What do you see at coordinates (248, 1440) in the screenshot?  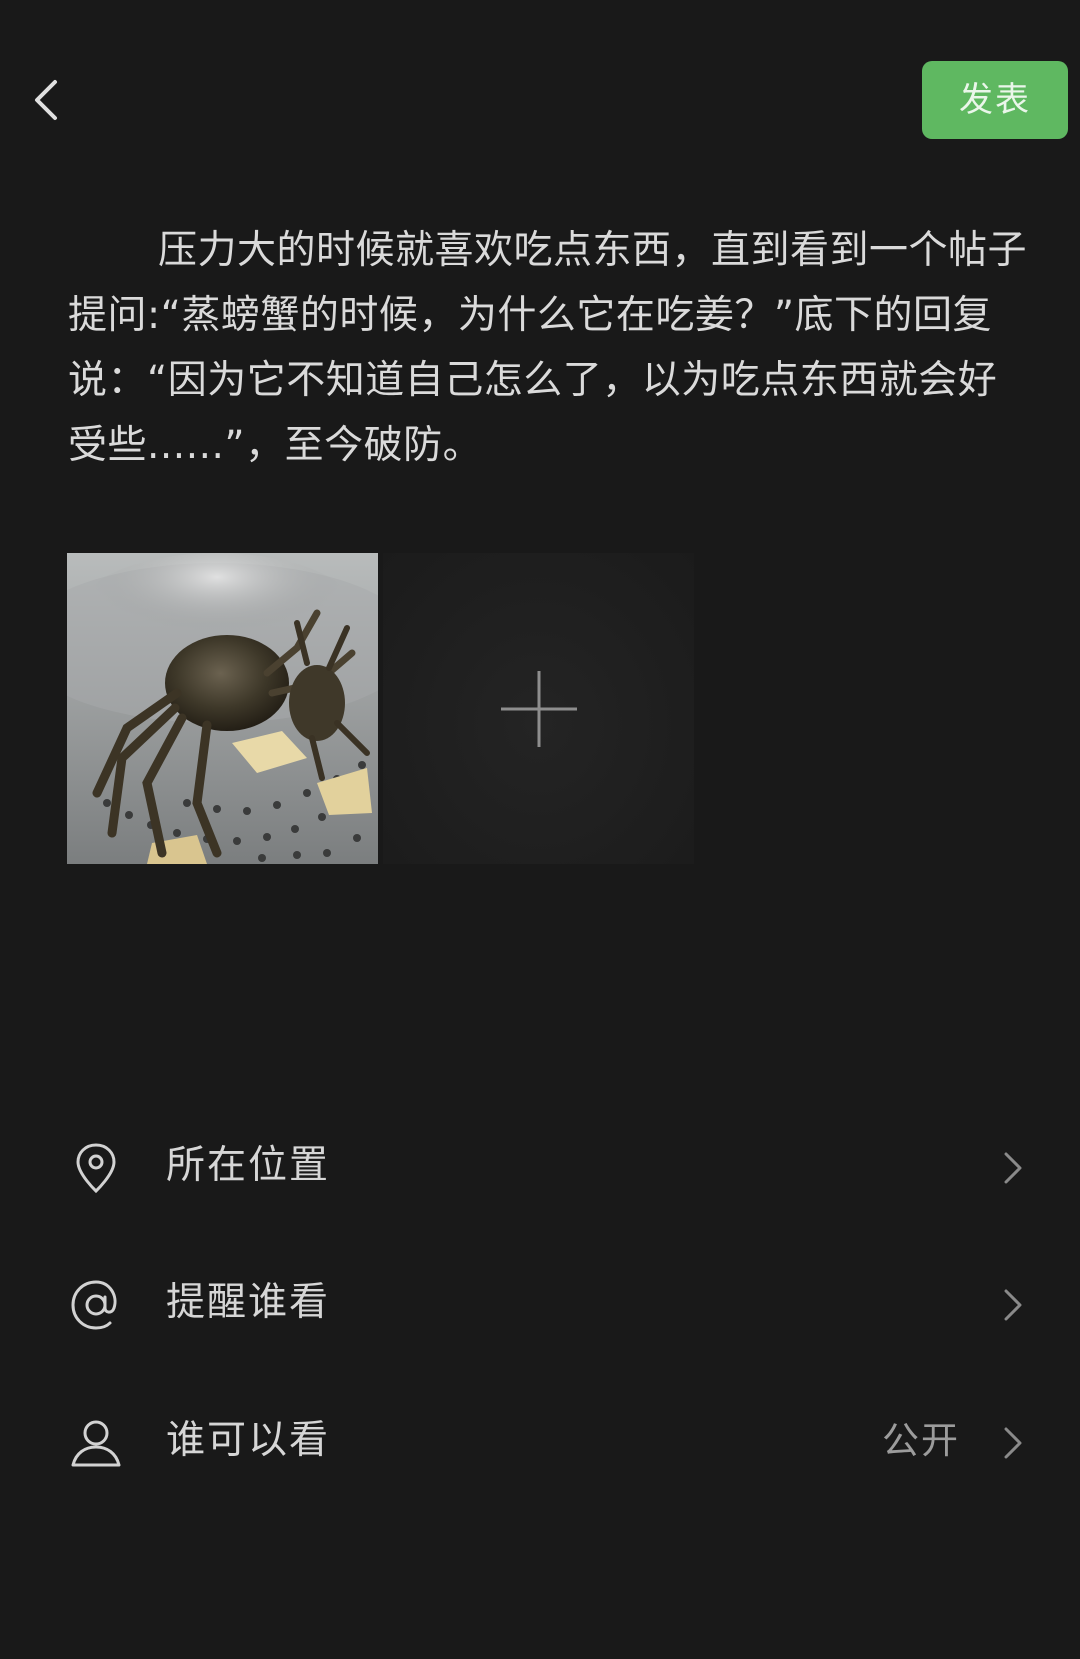 I see `visibility-label: 谁可以看` at bounding box center [248, 1440].